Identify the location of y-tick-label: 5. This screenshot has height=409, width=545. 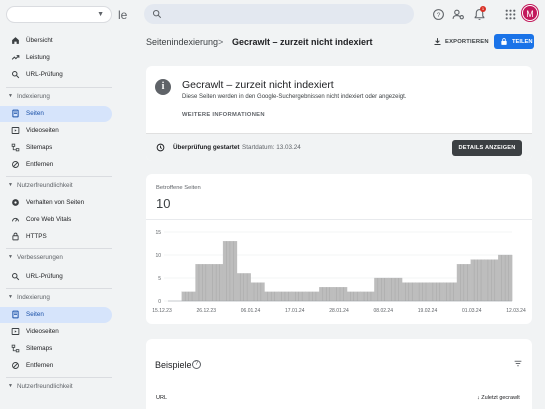
(159, 279).